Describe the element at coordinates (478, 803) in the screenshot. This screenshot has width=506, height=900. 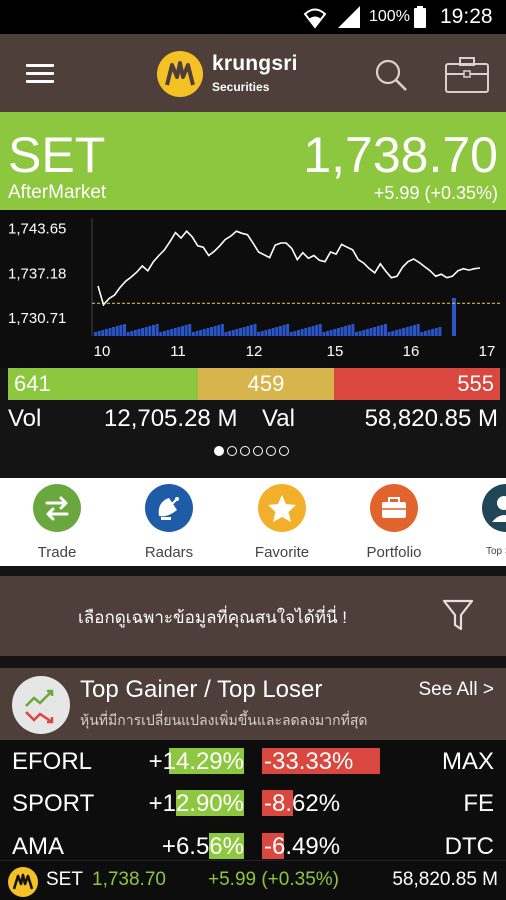
I see `loser-symbol: FE` at that location.